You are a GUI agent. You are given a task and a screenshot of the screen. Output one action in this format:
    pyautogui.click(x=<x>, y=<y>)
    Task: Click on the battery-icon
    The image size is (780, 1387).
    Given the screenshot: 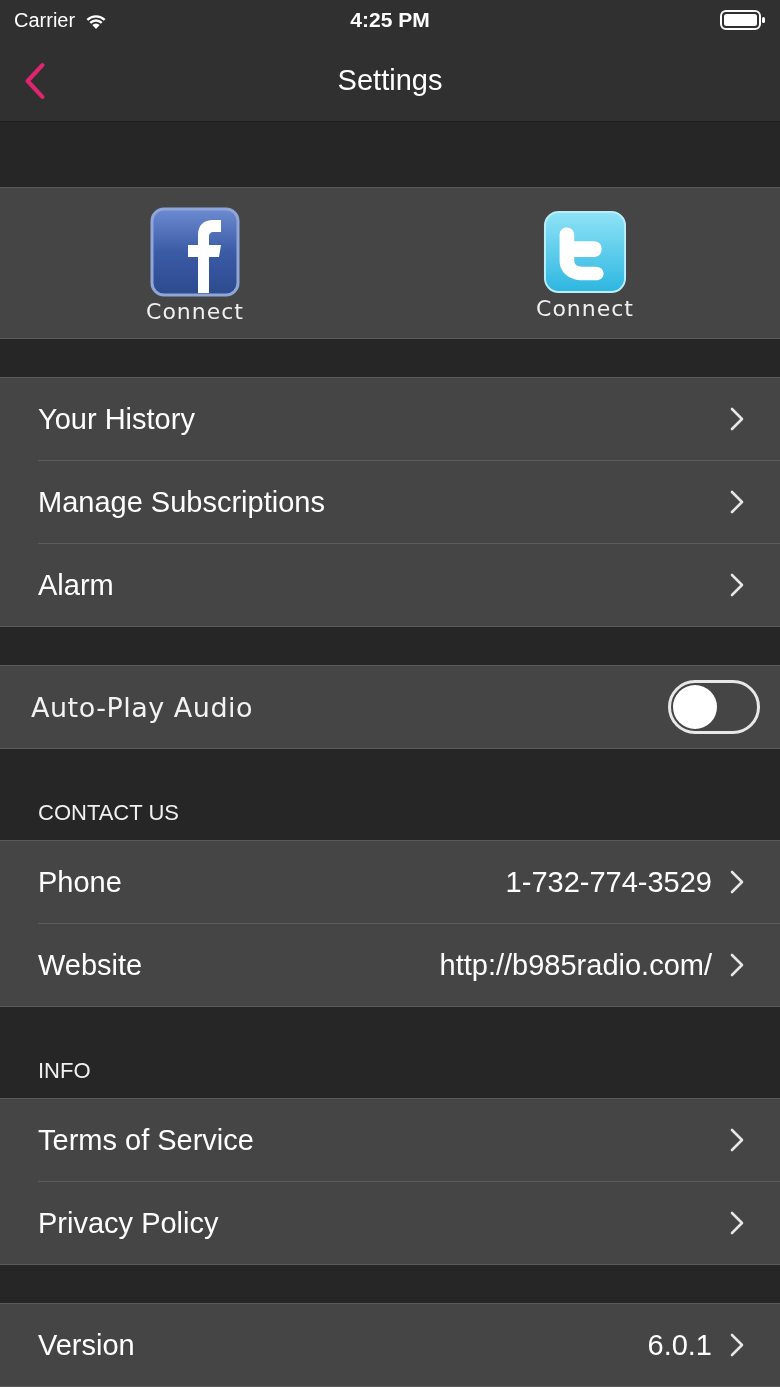 What is the action you would take?
    pyautogui.click(x=743, y=20)
    